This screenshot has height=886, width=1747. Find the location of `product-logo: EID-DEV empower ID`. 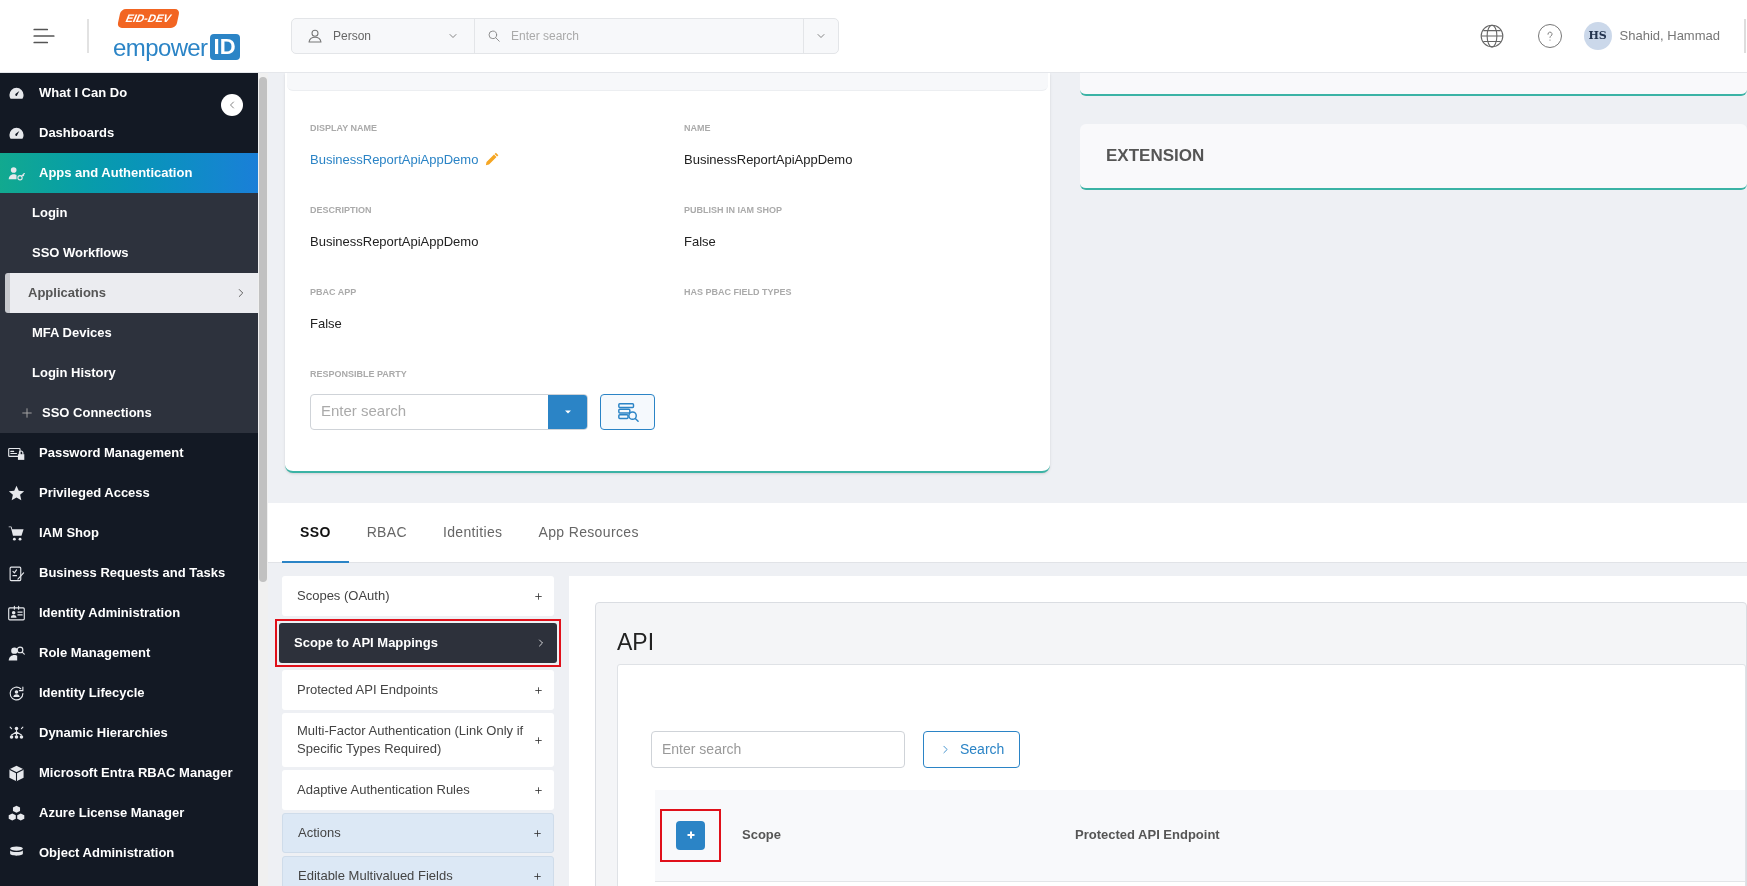

product-logo: EID-DEV empower ID is located at coordinates (181, 36).